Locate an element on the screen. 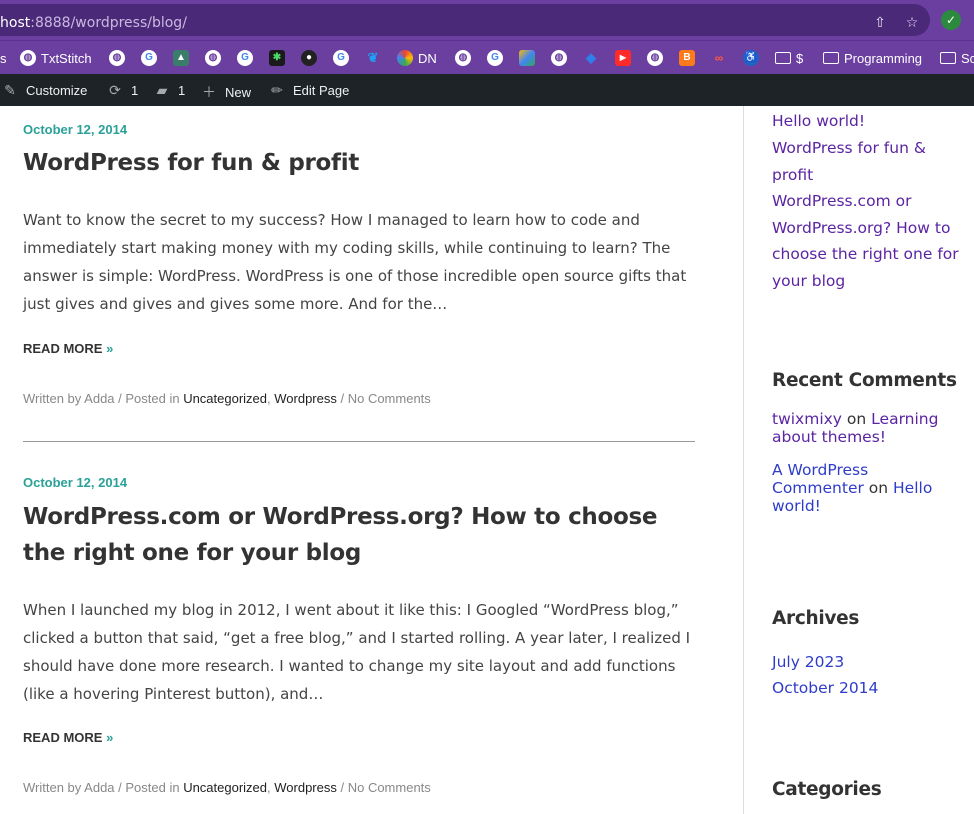 This screenshot has width=974, height=814. customize-label: Customize is located at coordinates (57, 90).